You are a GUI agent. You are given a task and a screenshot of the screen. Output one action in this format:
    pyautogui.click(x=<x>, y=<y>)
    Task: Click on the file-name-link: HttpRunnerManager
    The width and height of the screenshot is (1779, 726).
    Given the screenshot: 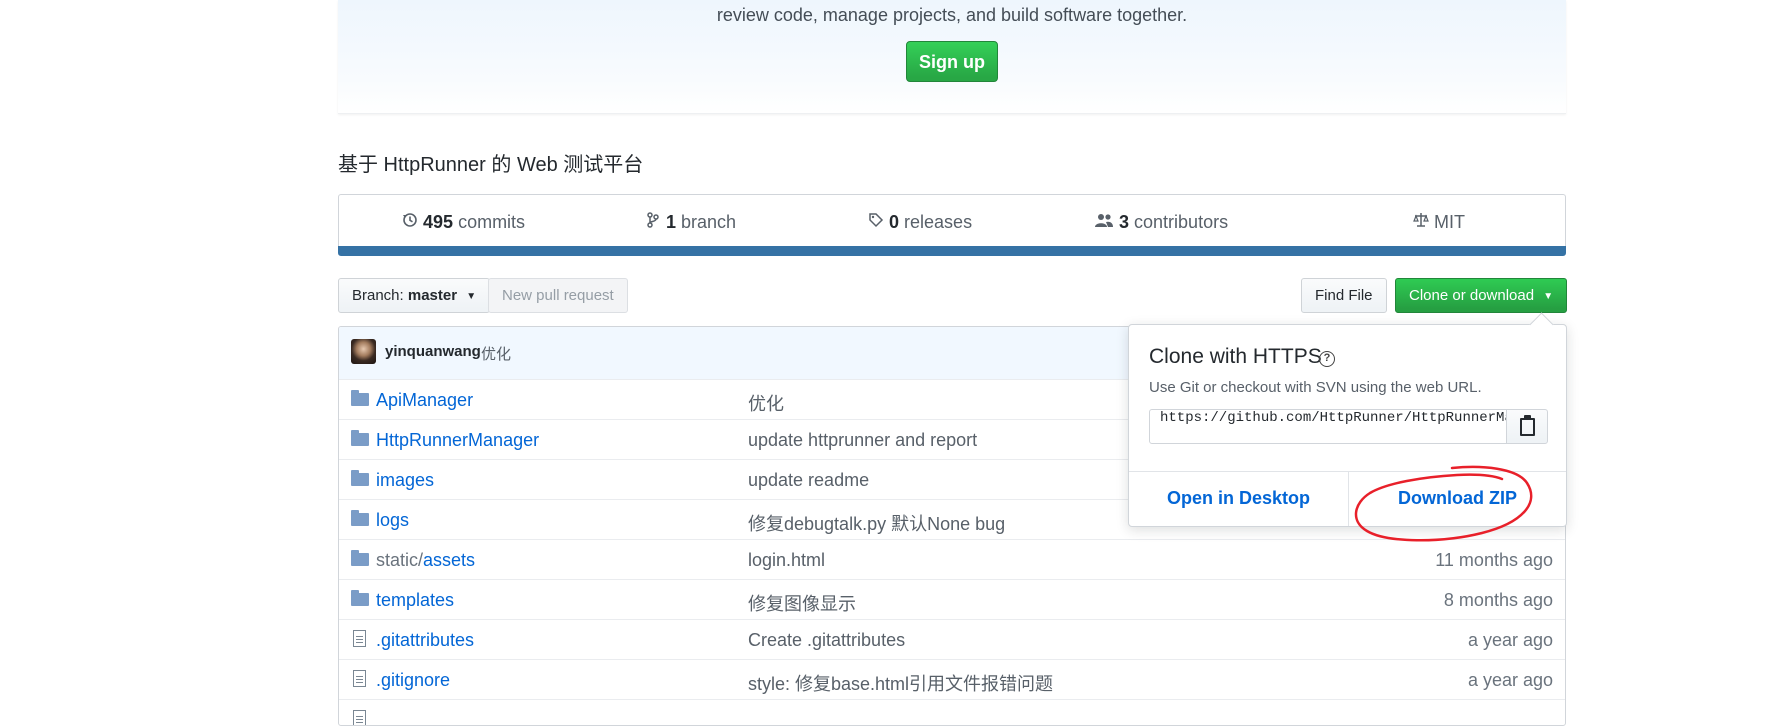 What is the action you would take?
    pyautogui.click(x=457, y=440)
    